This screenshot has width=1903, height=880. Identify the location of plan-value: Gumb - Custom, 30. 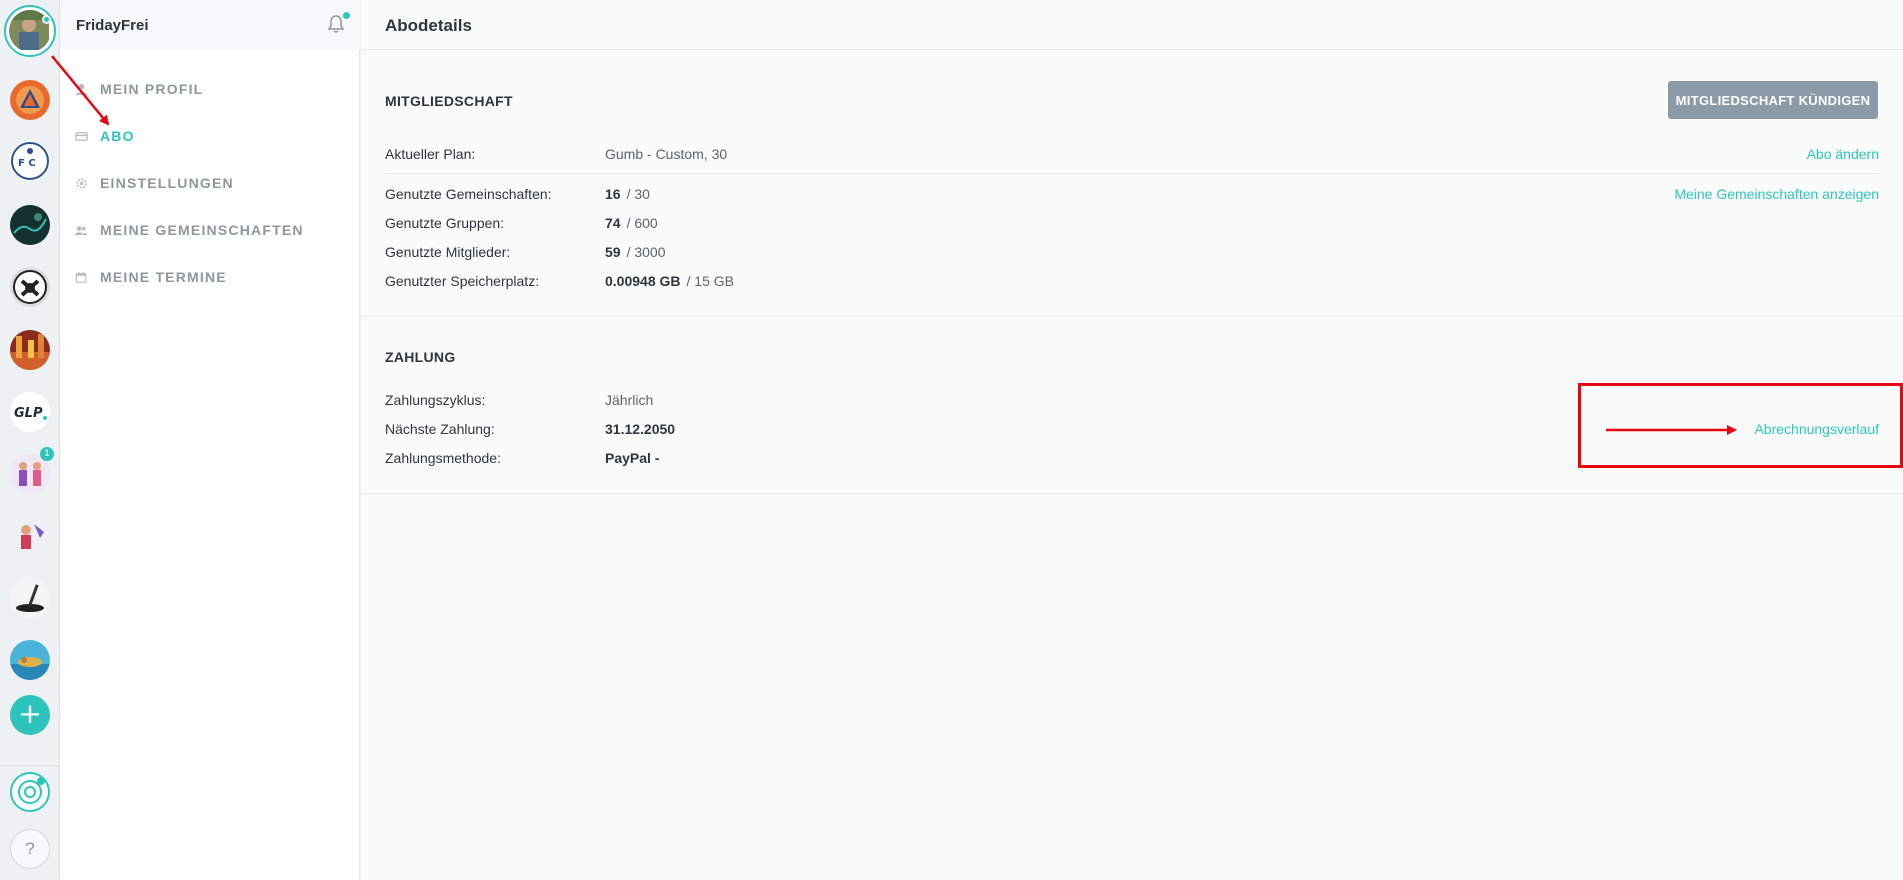
(666, 154).